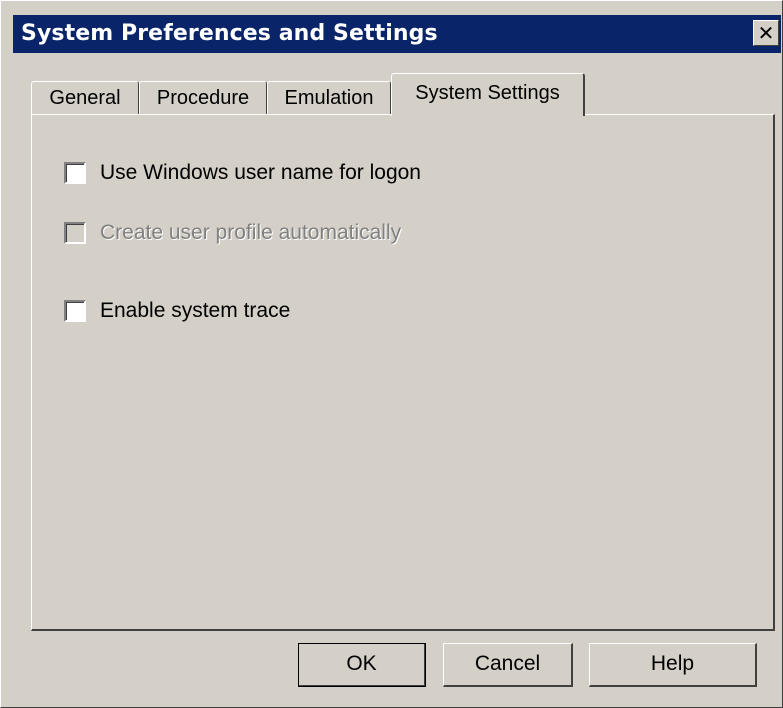 The width and height of the screenshot is (783, 708). Describe the element at coordinates (251, 232) in the screenshot. I see `create-profile-label: Create user profile automatically` at that location.